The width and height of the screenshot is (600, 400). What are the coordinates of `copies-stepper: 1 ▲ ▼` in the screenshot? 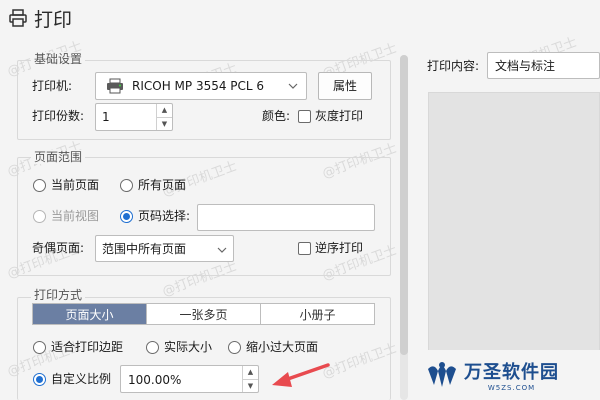 It's located at (134, 117).